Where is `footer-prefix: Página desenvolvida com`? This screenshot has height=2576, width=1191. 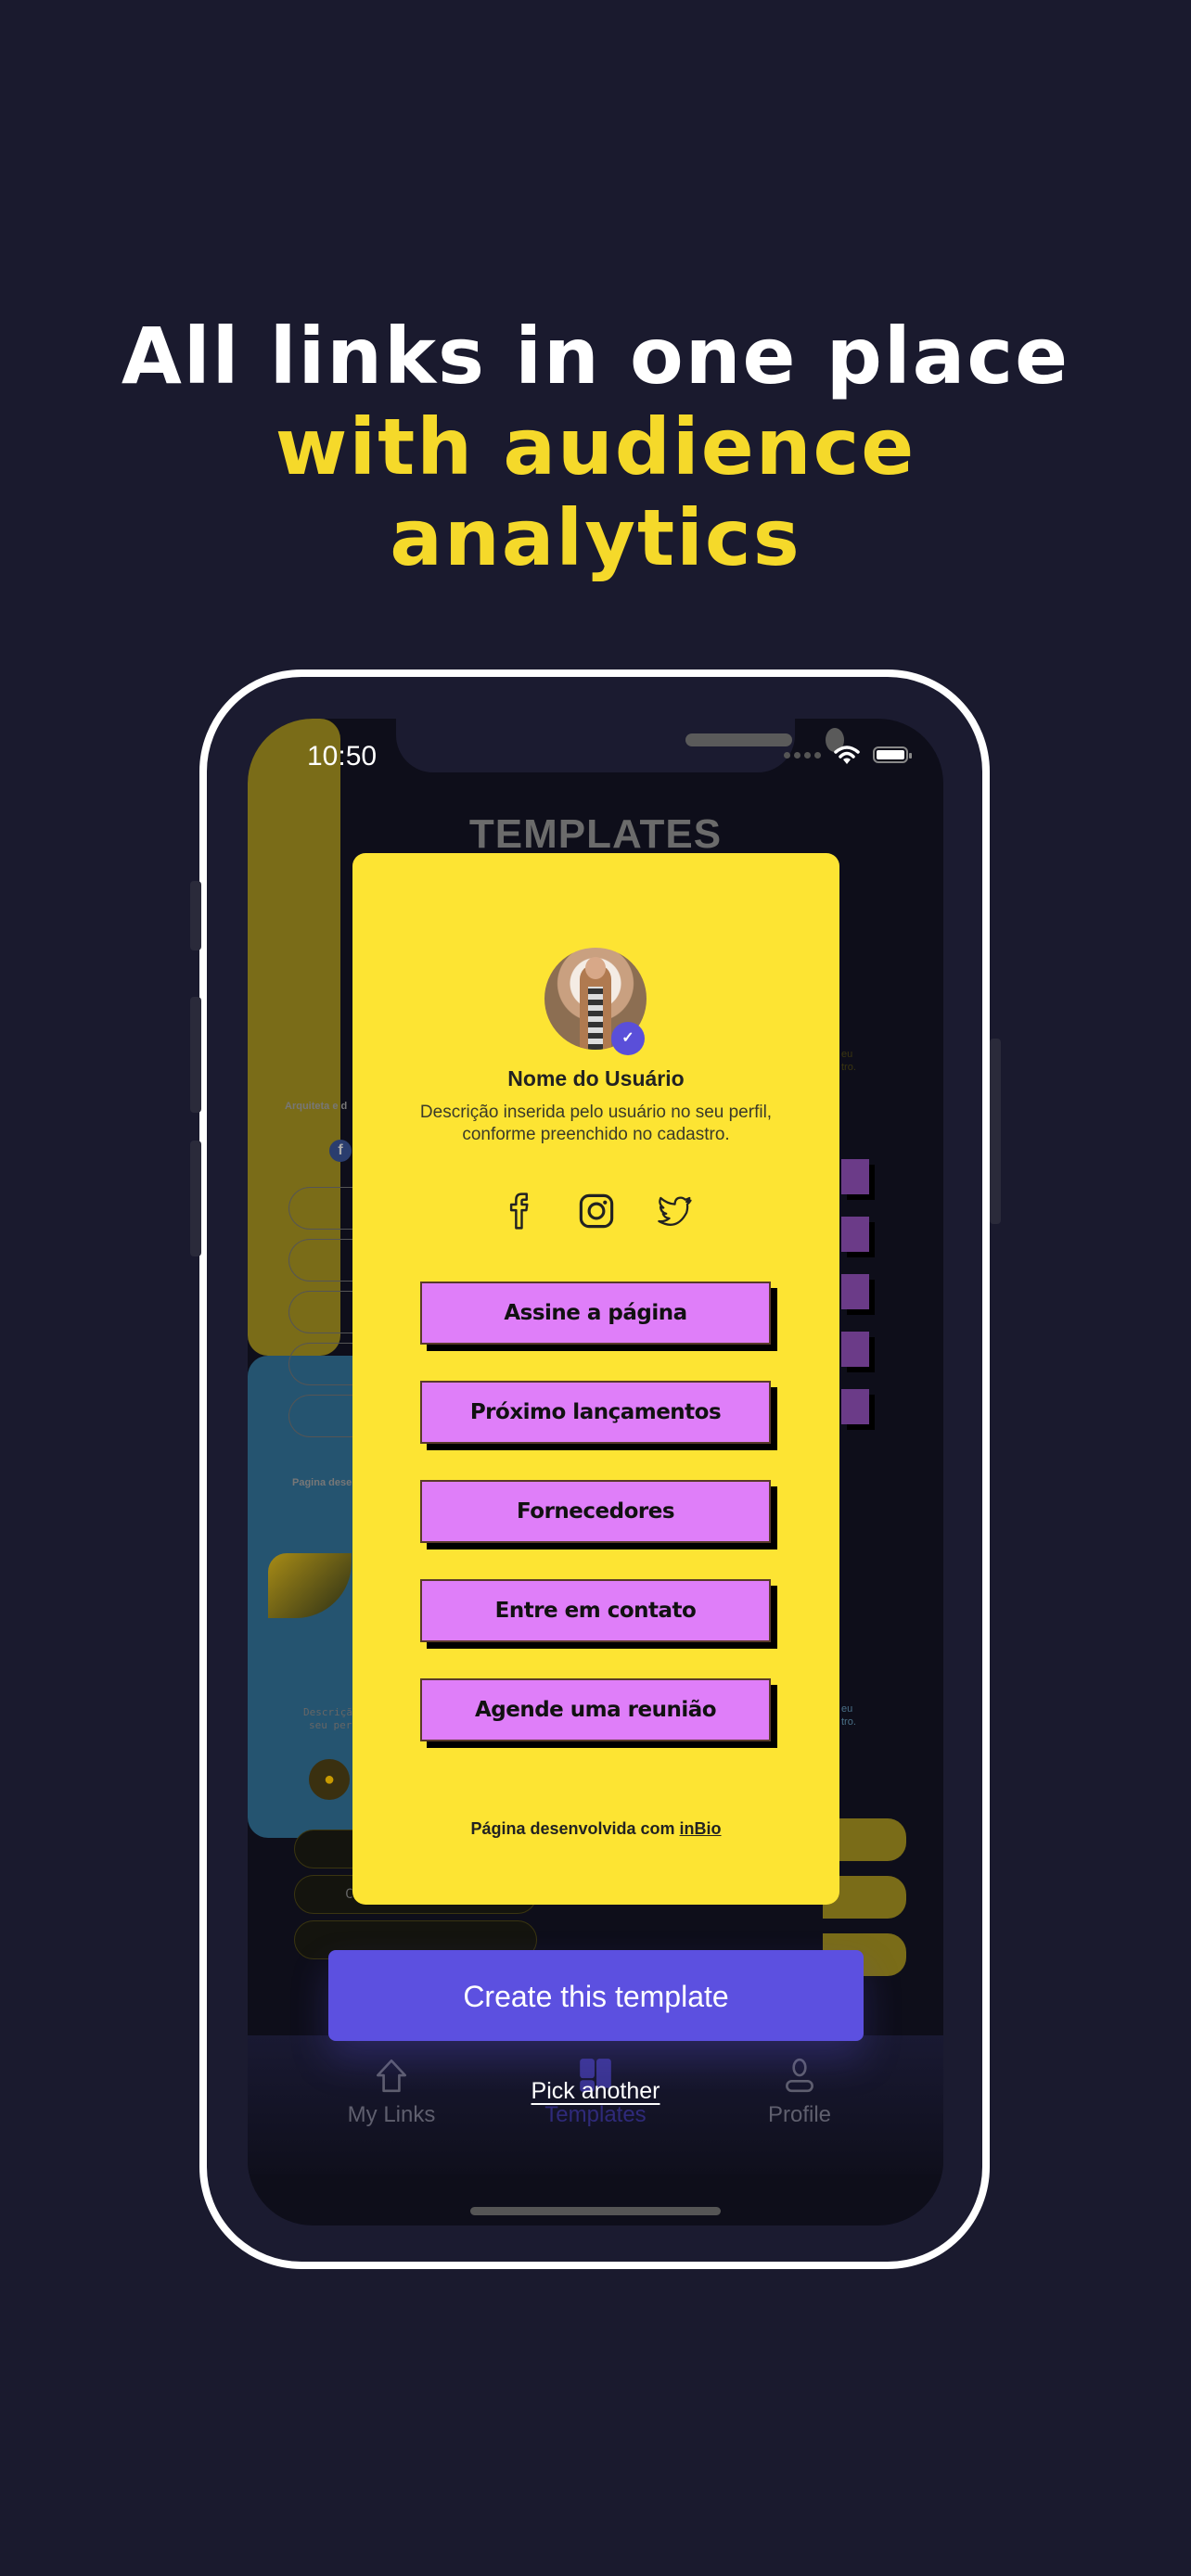 footer-prefix: Página desenvolvida com is located at coordinates (575, 1828).